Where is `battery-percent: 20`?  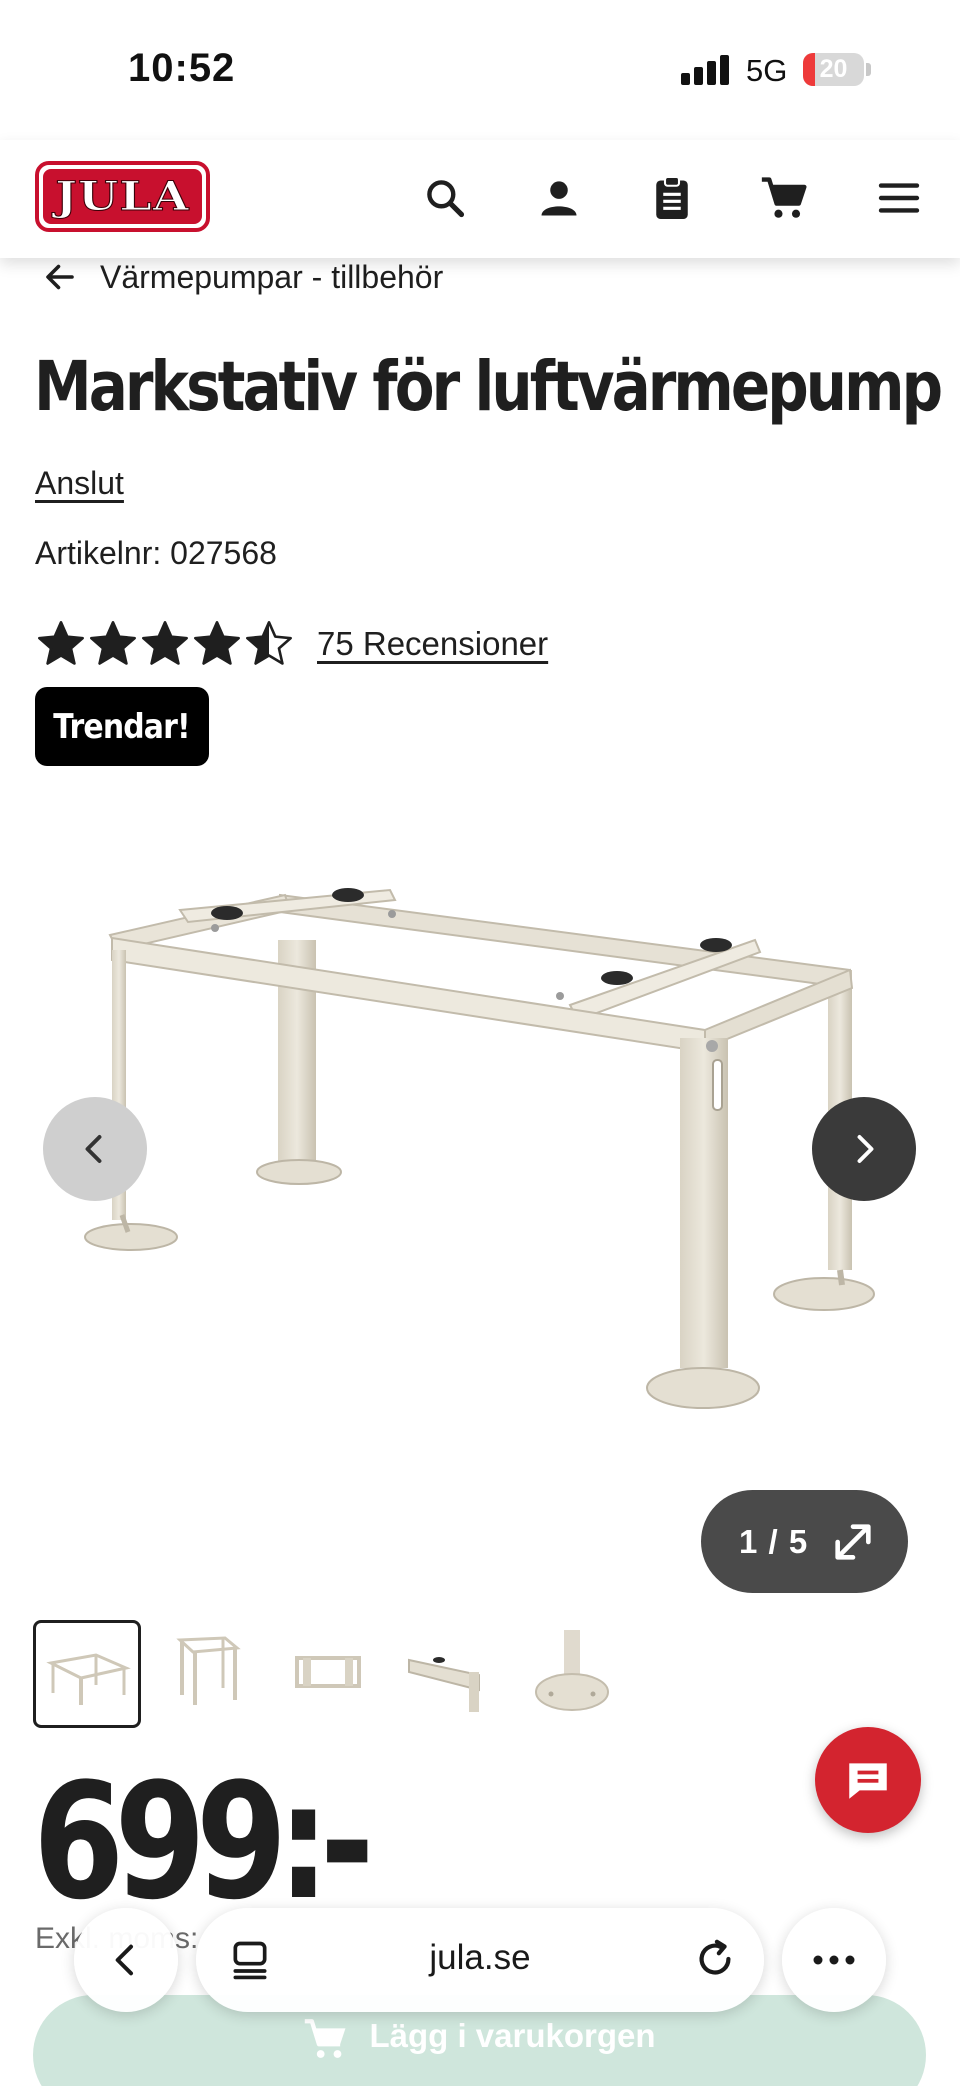 battery-percent: 20 is located at coordinates (833, 69).